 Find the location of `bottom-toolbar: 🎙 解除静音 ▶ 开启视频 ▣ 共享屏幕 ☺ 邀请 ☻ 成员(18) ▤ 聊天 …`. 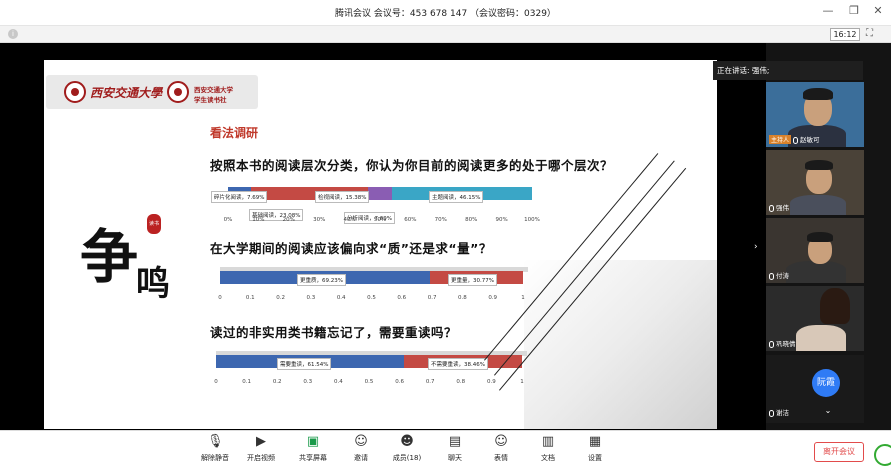

bottom-toolbar: 🎙 解除静音 ▶ 开启视频 ▣ 共享屏幕 ☺ 邀请 ☻ 成员(18) ▤ 聊天 … is located at coordinates (445, 448).